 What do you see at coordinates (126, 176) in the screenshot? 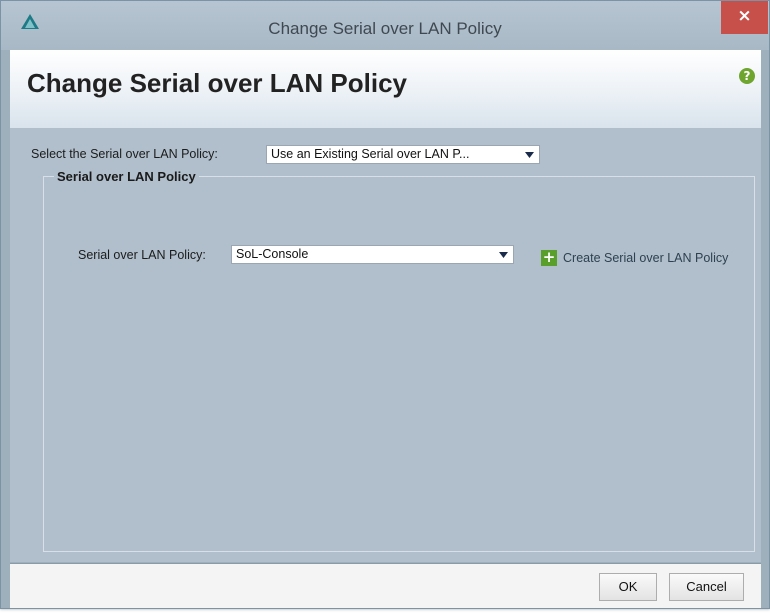
I see `groupbox-title: Serial over LAN Policy` at bounding box center [126, 176].